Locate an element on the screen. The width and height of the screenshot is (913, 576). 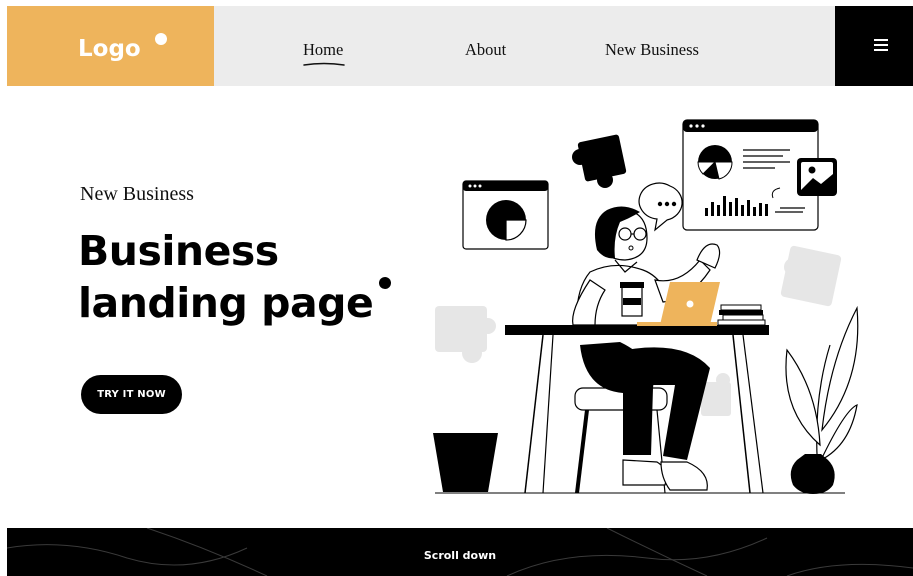
site-header: Logo Home About New Business is located at coordinates (460, 46).